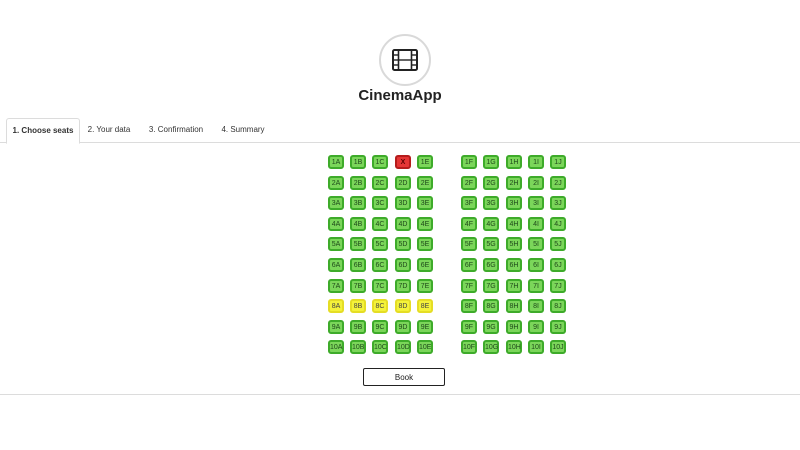  Describe the element at coordinates (109, 130) in the screenshot. I see `tab-your-data: 2. Your data` at that location.